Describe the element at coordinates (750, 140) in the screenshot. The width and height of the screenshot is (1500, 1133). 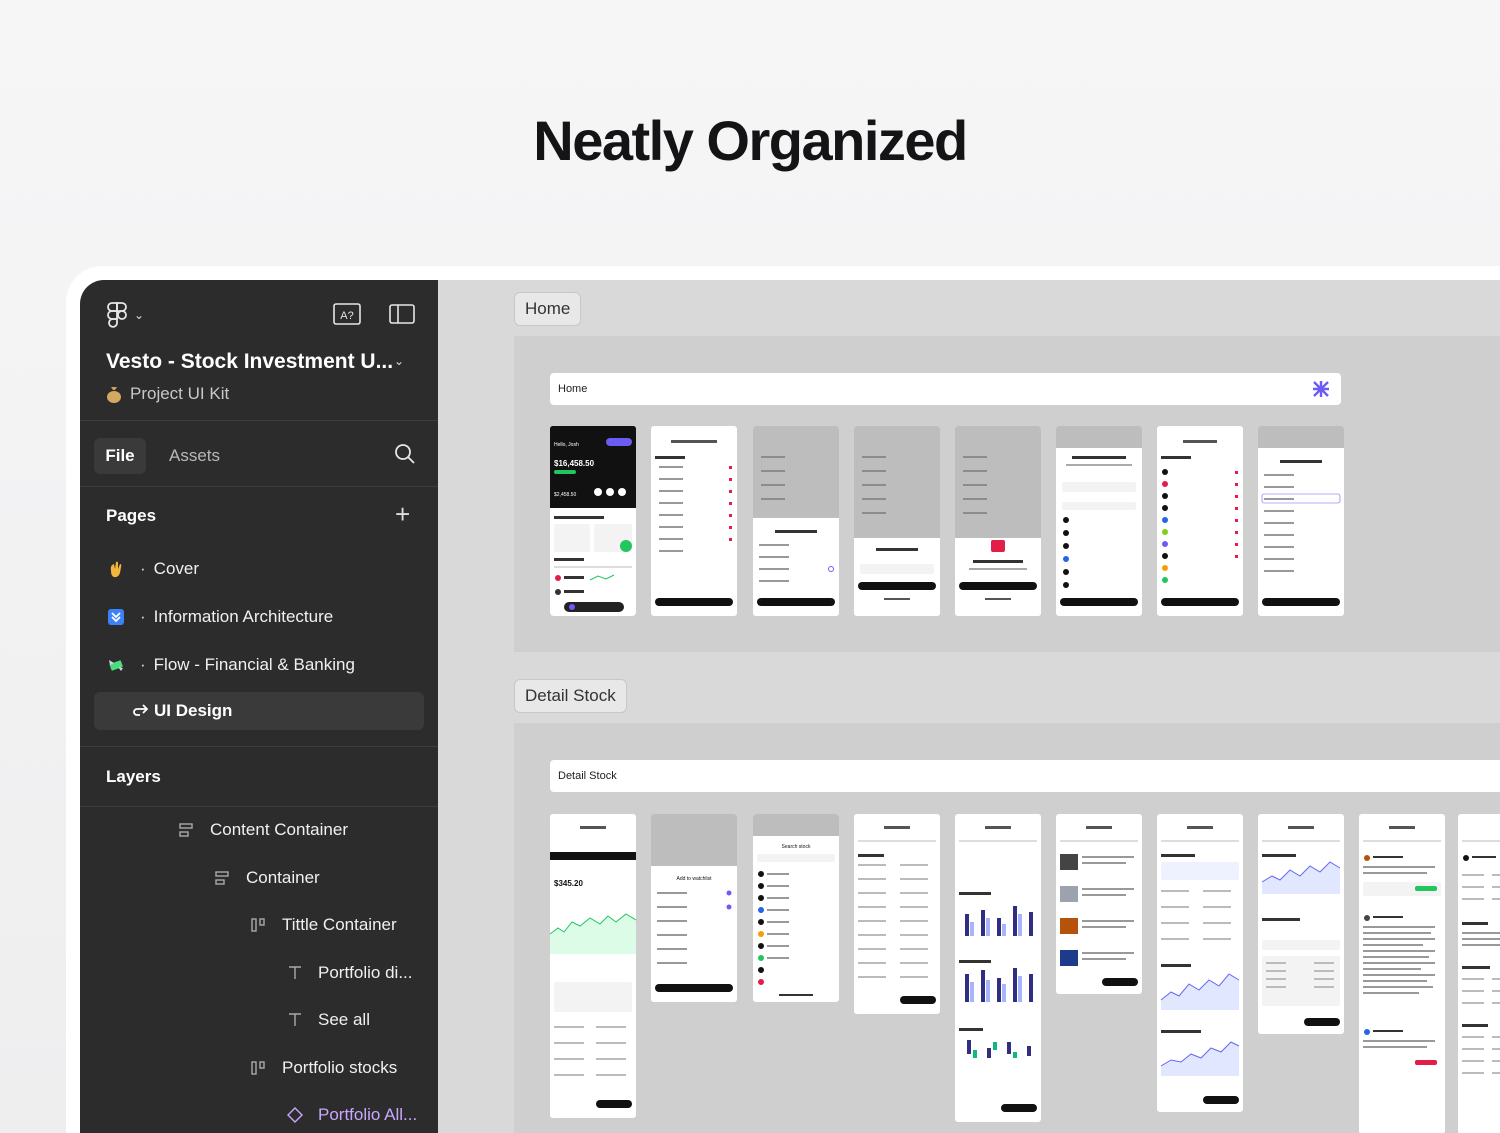
I see `page-headline: Neatly Organized` at that location.